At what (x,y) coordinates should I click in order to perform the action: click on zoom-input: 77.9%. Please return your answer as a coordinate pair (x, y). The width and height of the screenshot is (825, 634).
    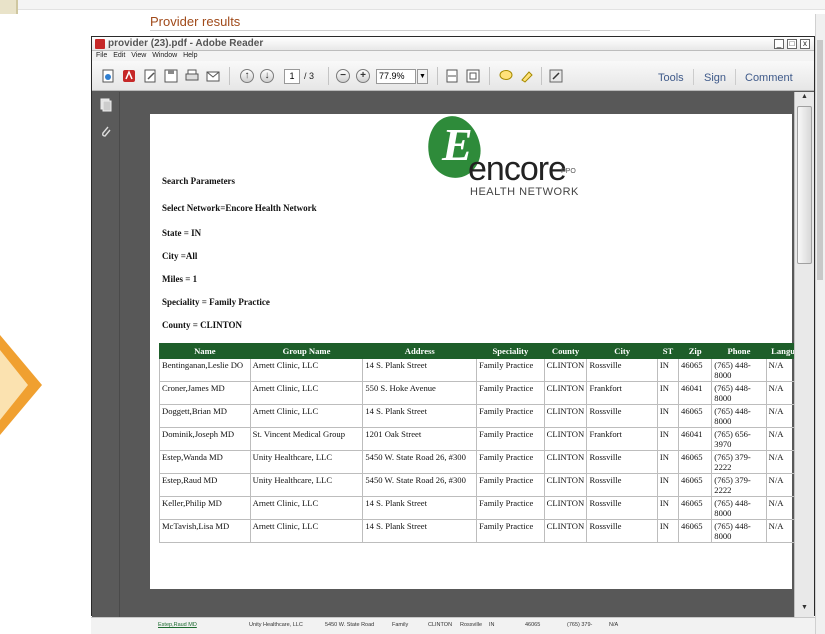
    Looking at the image, I should click on (396, 76).